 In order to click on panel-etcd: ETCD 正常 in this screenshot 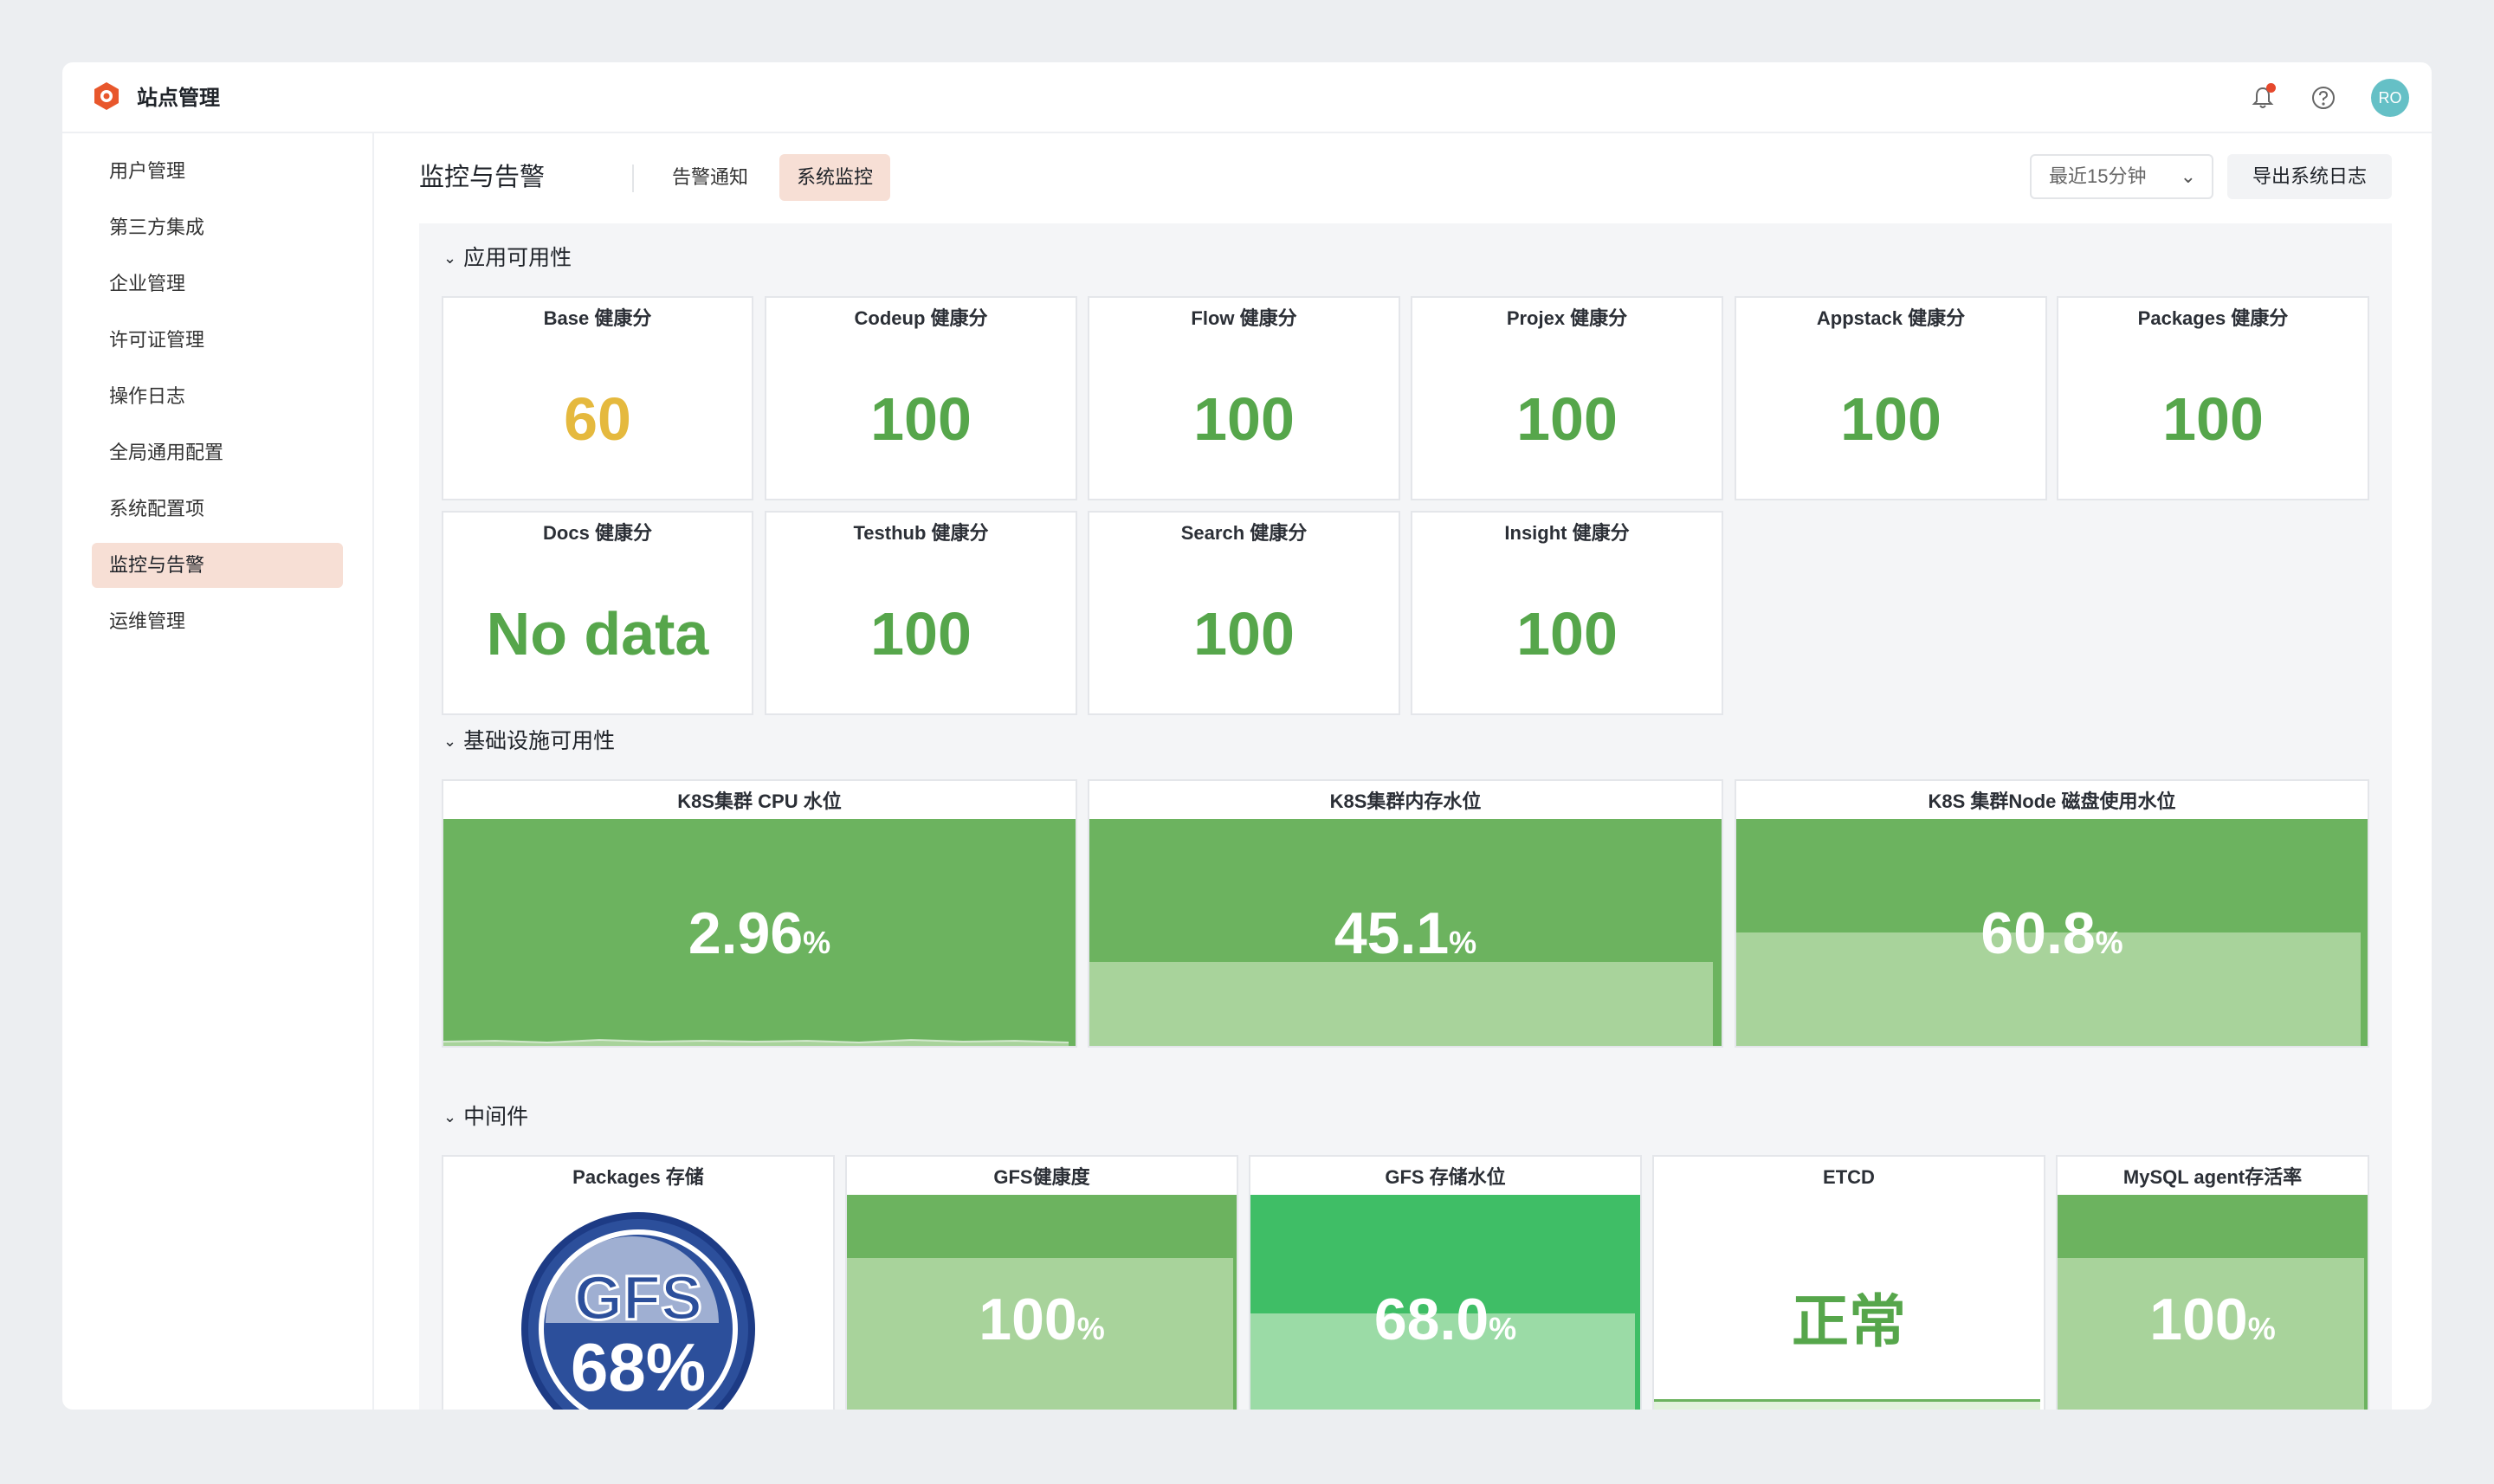, I will do `click(1848, 1282)`.